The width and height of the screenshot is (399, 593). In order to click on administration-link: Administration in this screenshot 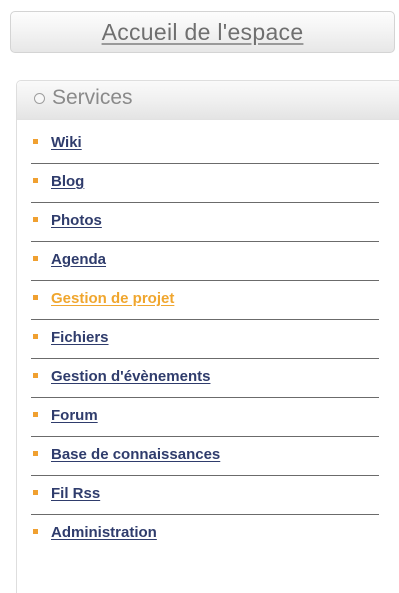, I will do `click(104, 532)`.